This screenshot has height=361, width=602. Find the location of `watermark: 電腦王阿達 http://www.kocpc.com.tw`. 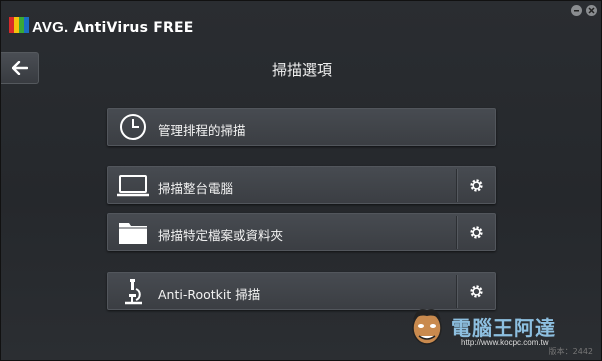

watermark: 電腦王阿達 http://www.kocpc.com.tw is located at coordinates (487, 329).